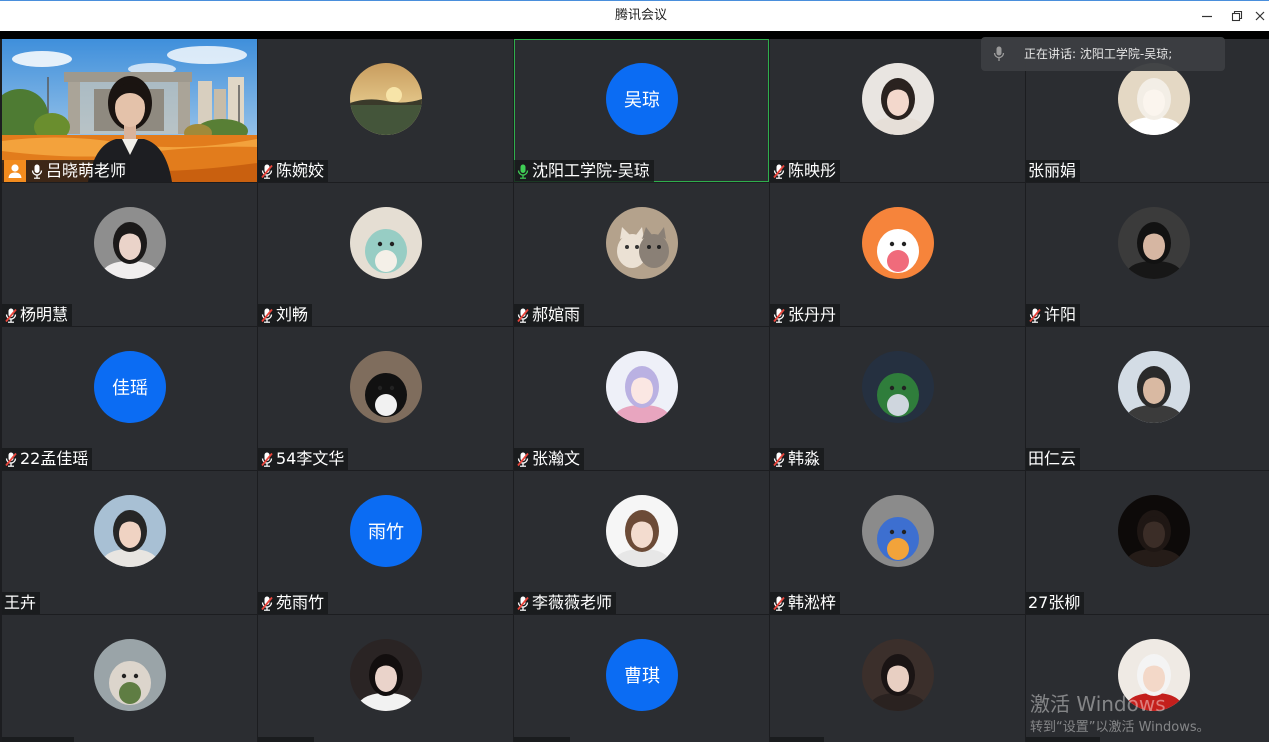 This screenshot has width=1269, height=742. What do you see at coordinates (812, 314) in the screenshot?
I see `participant-name: 张丹丹` at bounding box center [812, 314].